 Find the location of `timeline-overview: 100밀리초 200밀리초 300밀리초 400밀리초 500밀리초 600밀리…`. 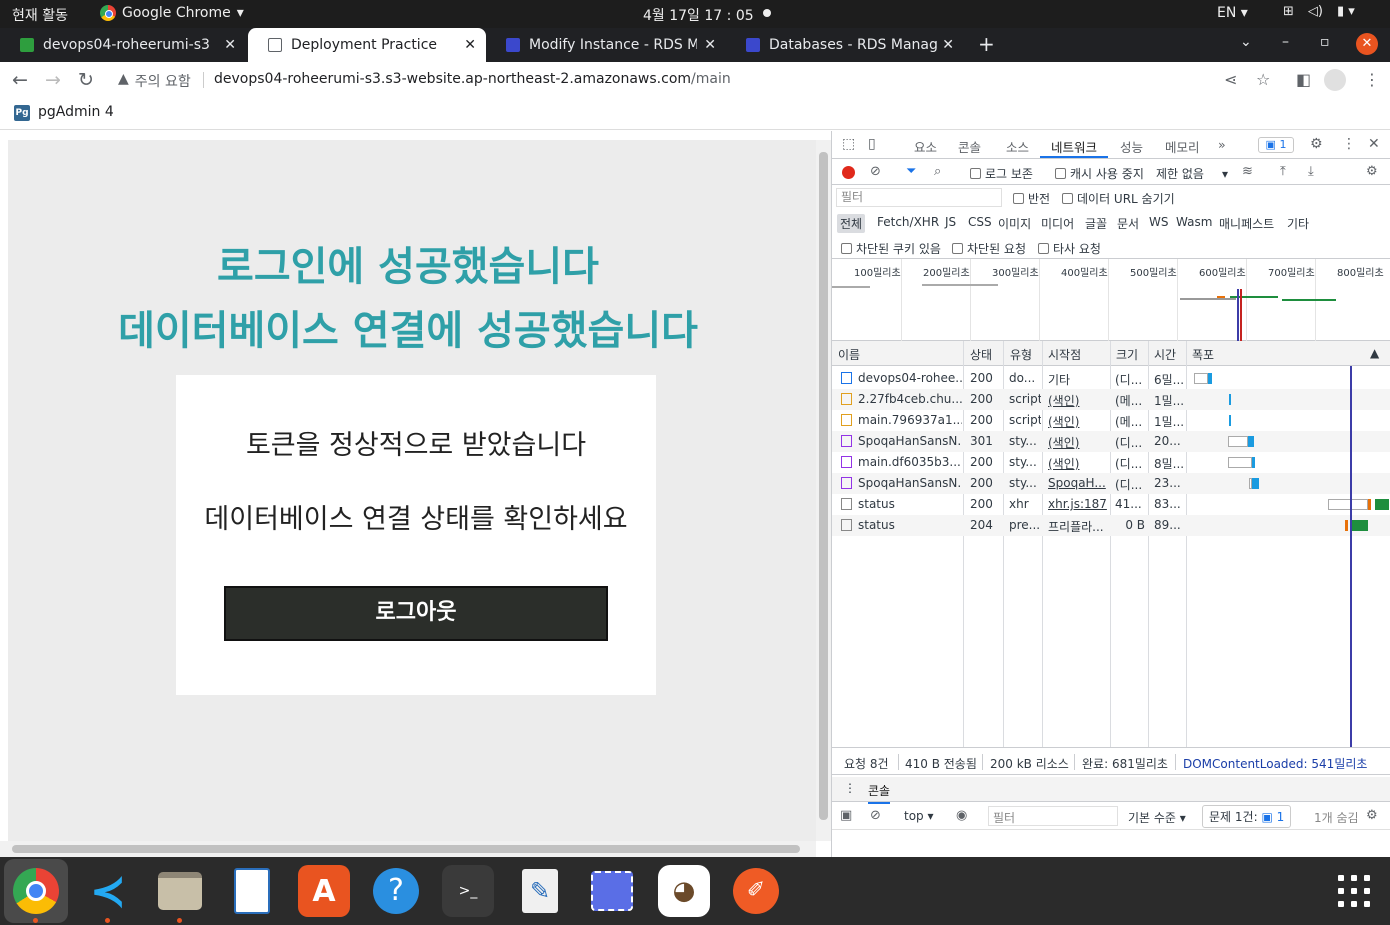

timeline-overview: 100밀리초 200밀리초 300밀리초 400밀리초 500밀리초 600밀리… is located at coordinates (1111, 300).